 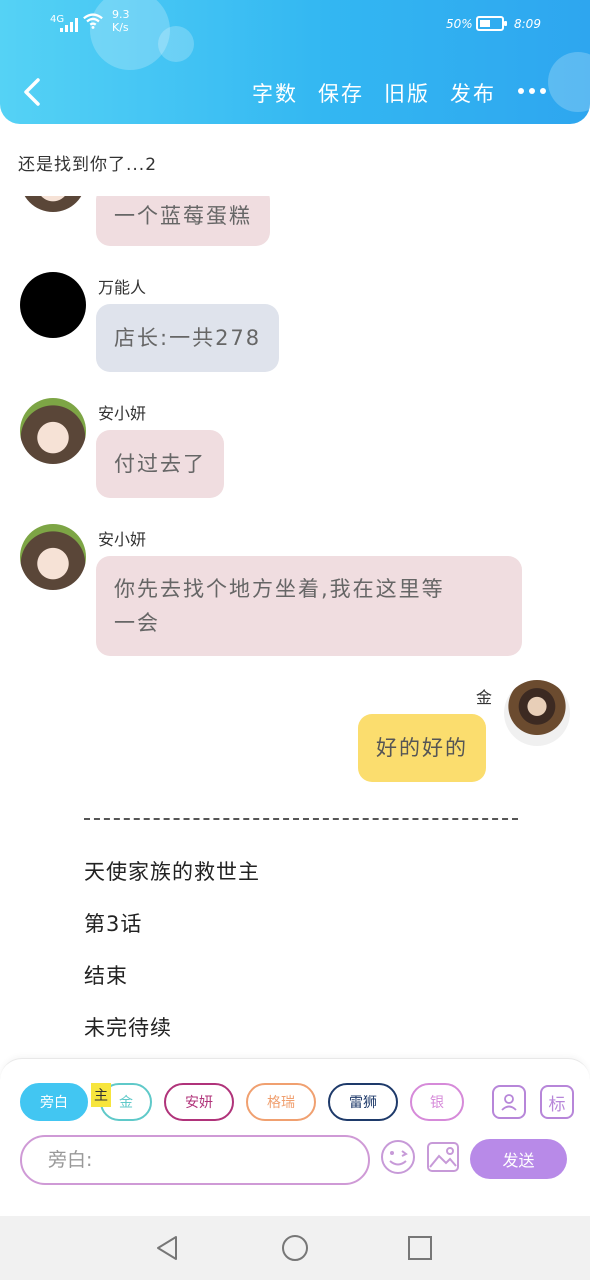 What do you see at coordinates (93, 21) in the screenshot?
I see `wifi-icon` at bounding box center [93, 21].